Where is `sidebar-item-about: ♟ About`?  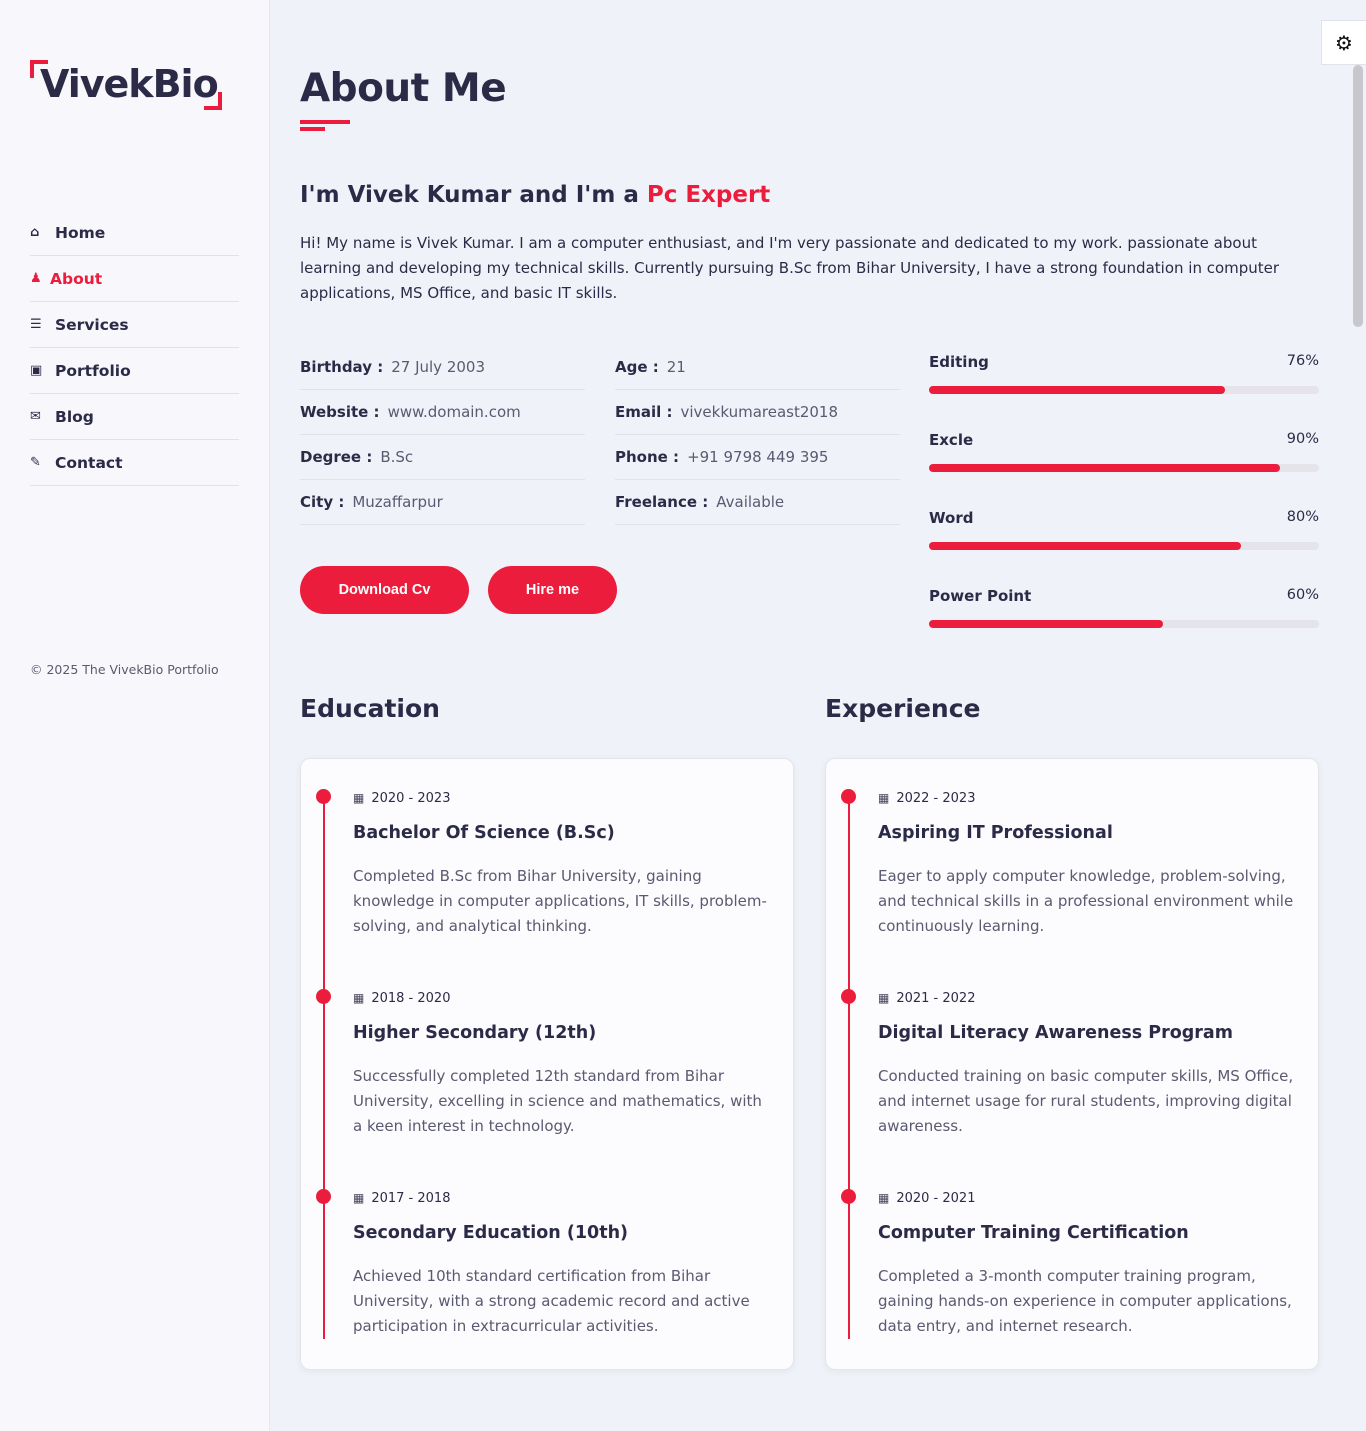 sidebar-item-about: ♟ About is located at coordinates (134, 279).